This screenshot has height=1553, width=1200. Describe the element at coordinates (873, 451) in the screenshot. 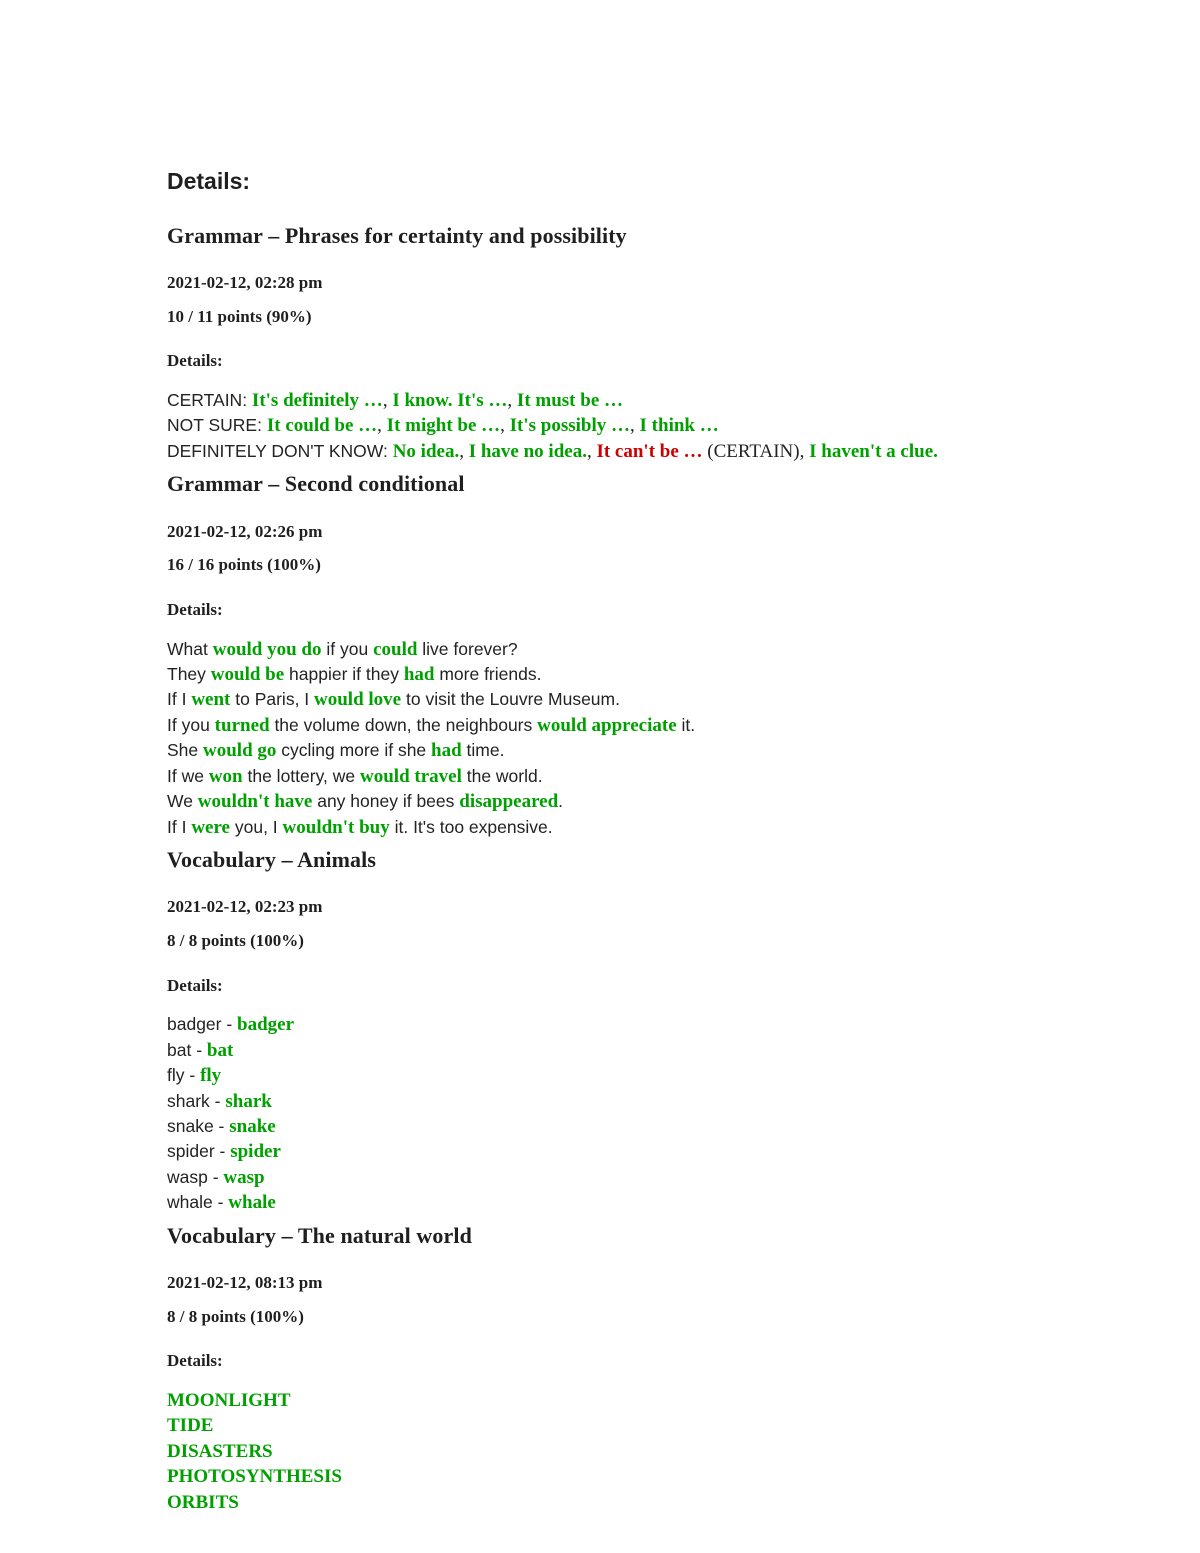

I see `answer-text-green: I haven't a clue.` at that location.